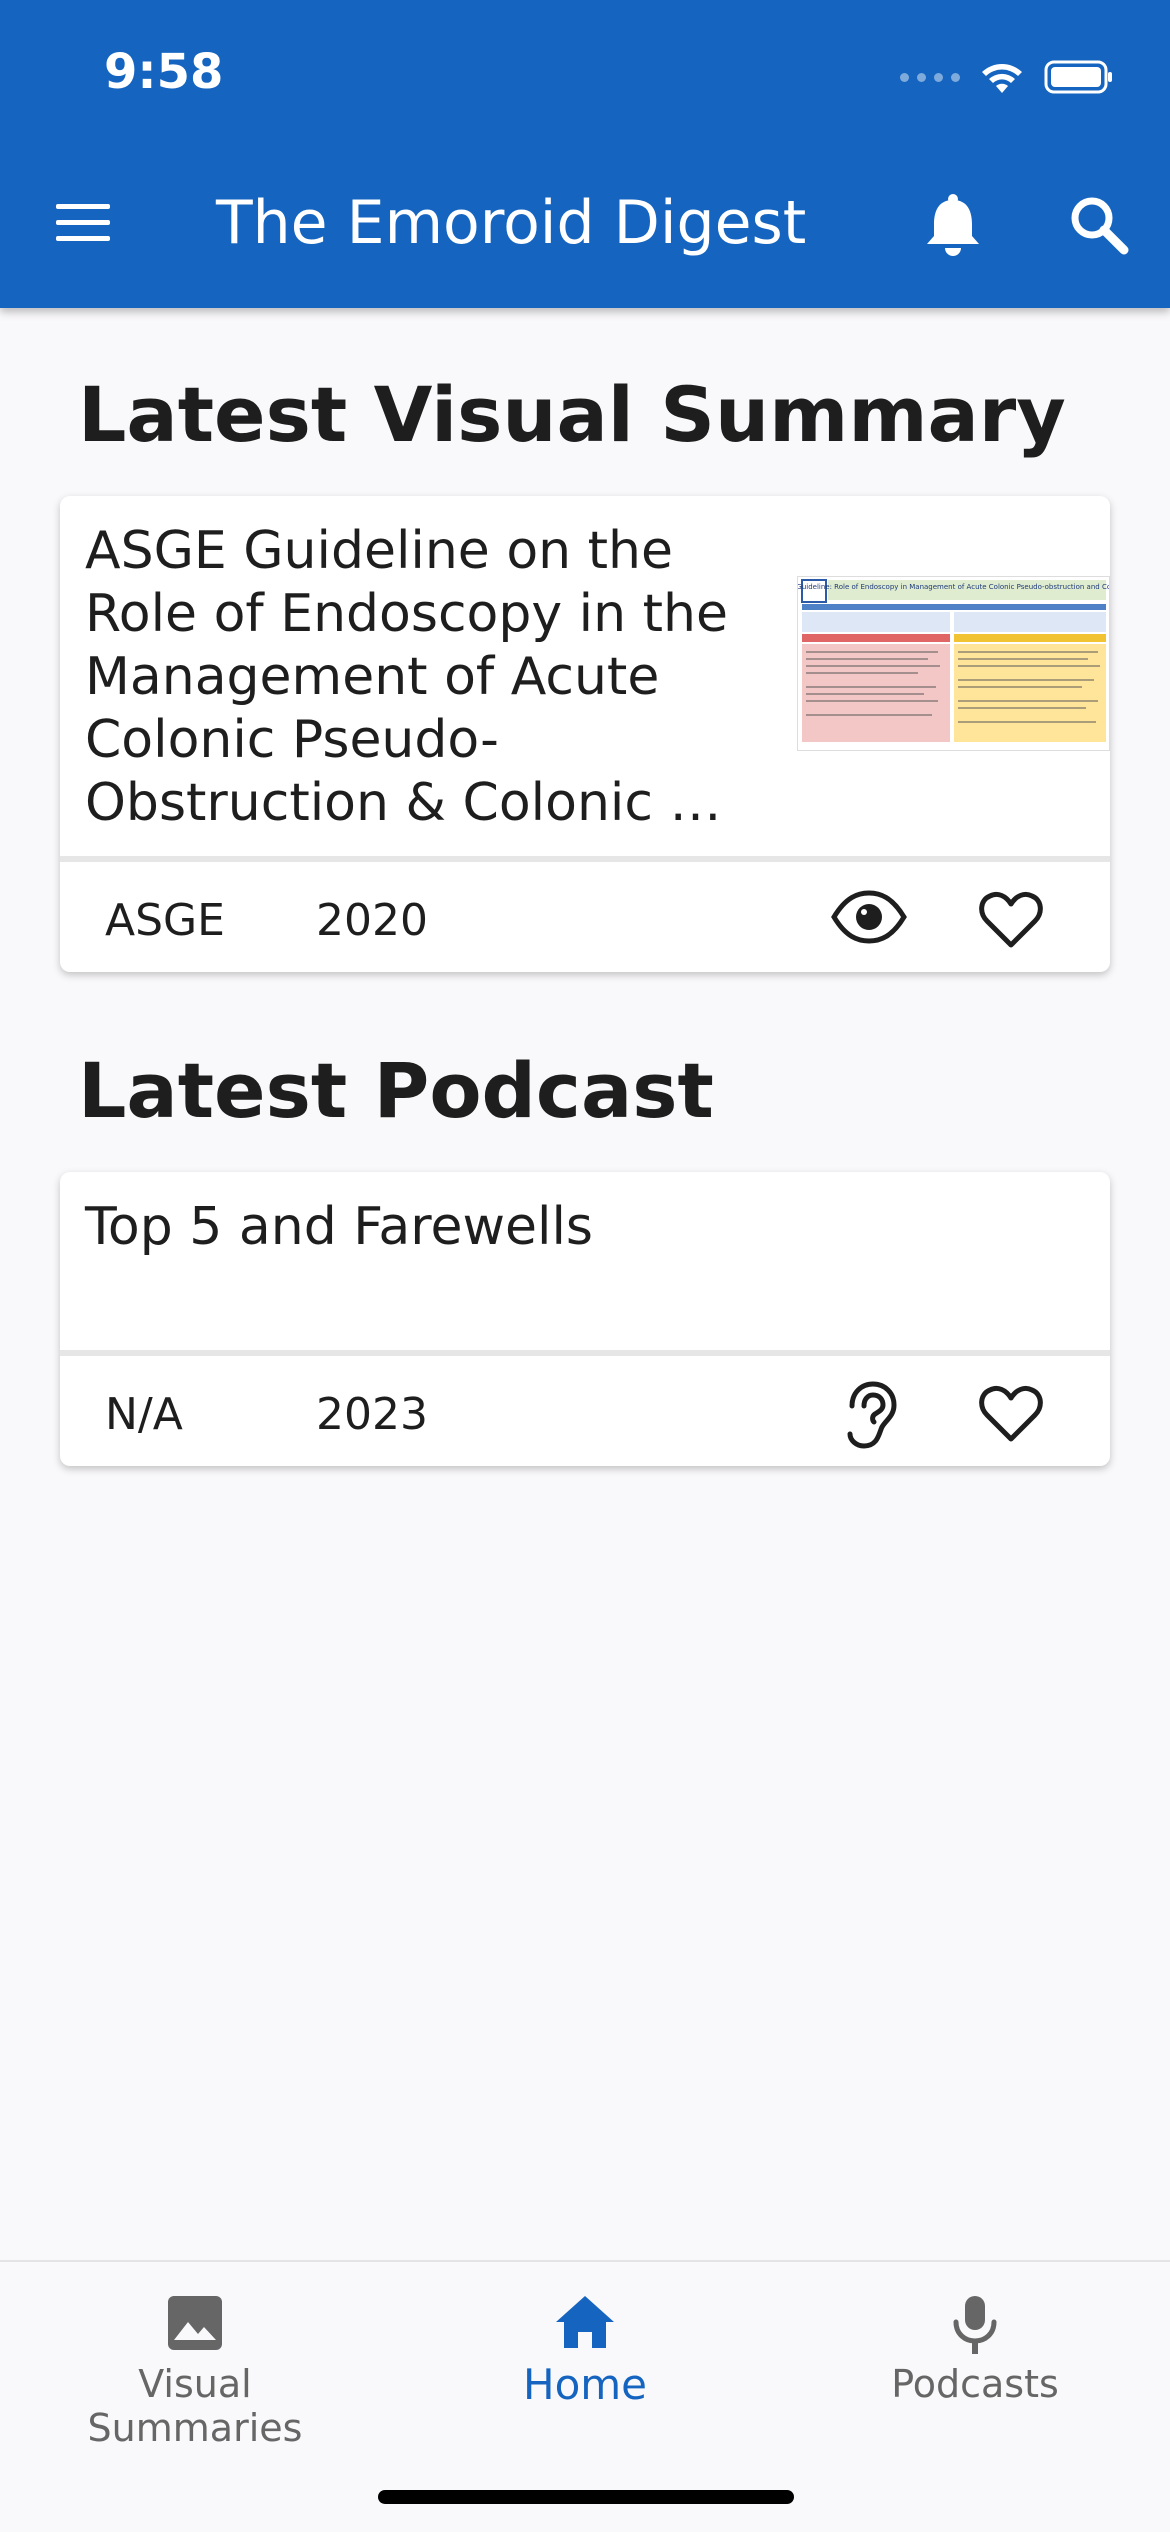 The width and height of the screenshot is (1170, 2532). What do you see at coordinates (195, 2323) in the screenshot?
I see `image-icon` at bounding box center [195, 2323].